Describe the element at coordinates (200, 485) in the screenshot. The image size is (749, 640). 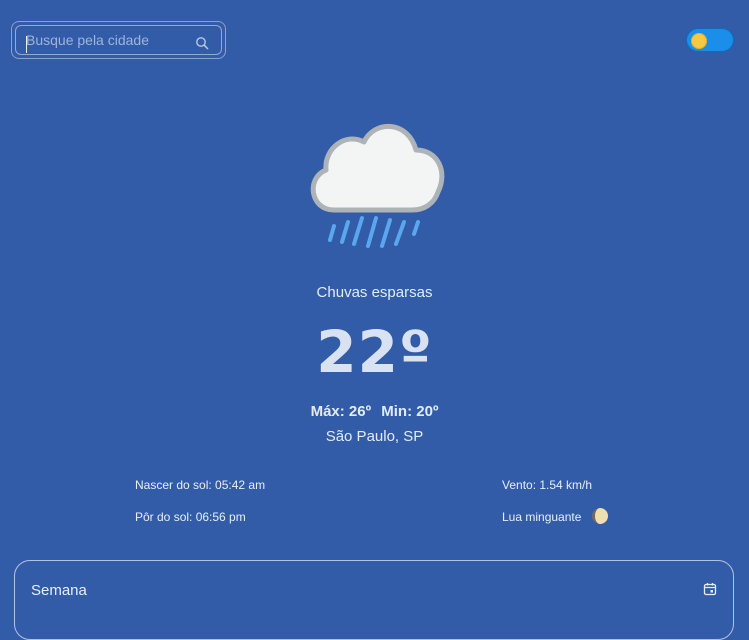
I see `sunrise-time: Nascer do sol: 05:42 am` at that location.